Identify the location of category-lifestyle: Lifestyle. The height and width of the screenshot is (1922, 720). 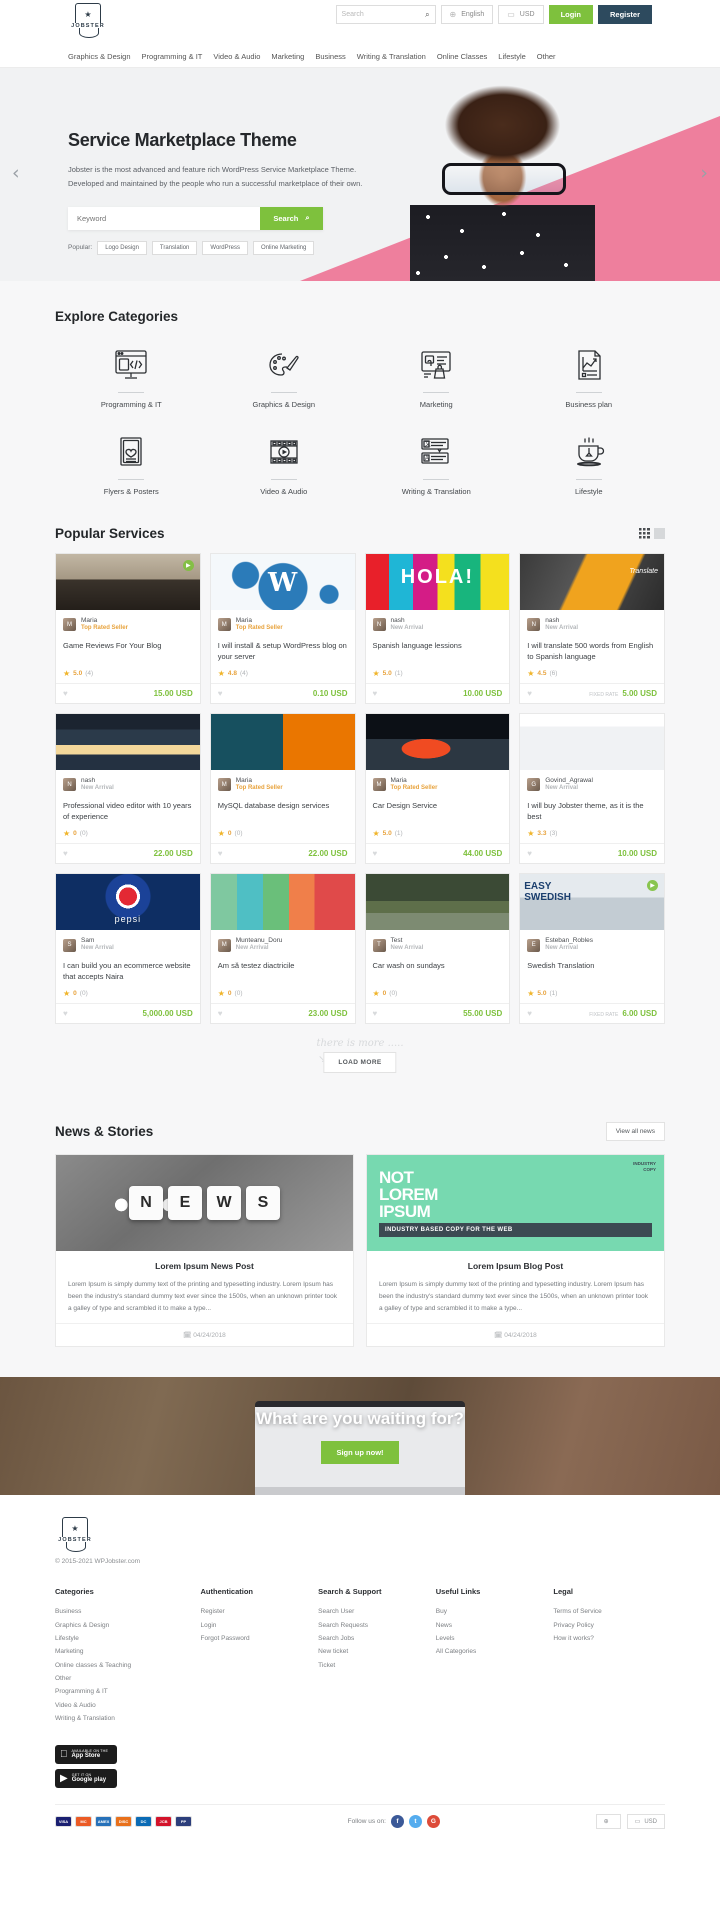
(589, 463).